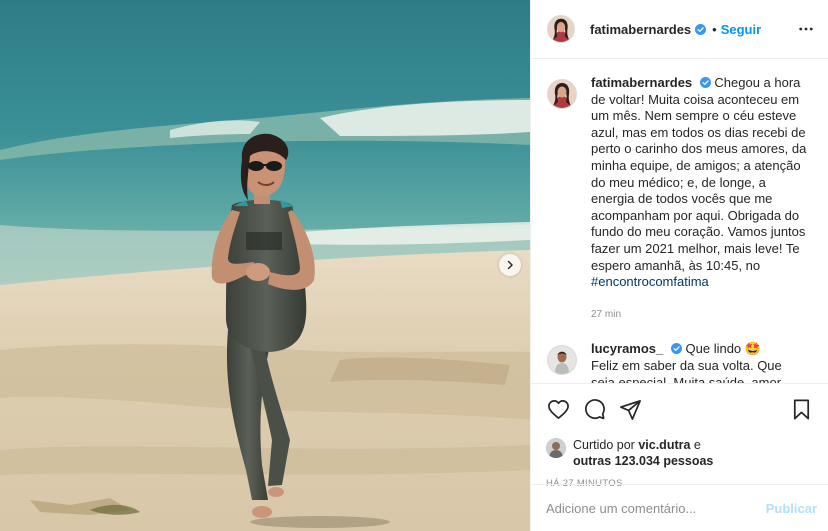 The image size is (828, 531). Describe the element at coordinates (791, 508) in the screenshot. I see `publish-button: Publicar` at that location.